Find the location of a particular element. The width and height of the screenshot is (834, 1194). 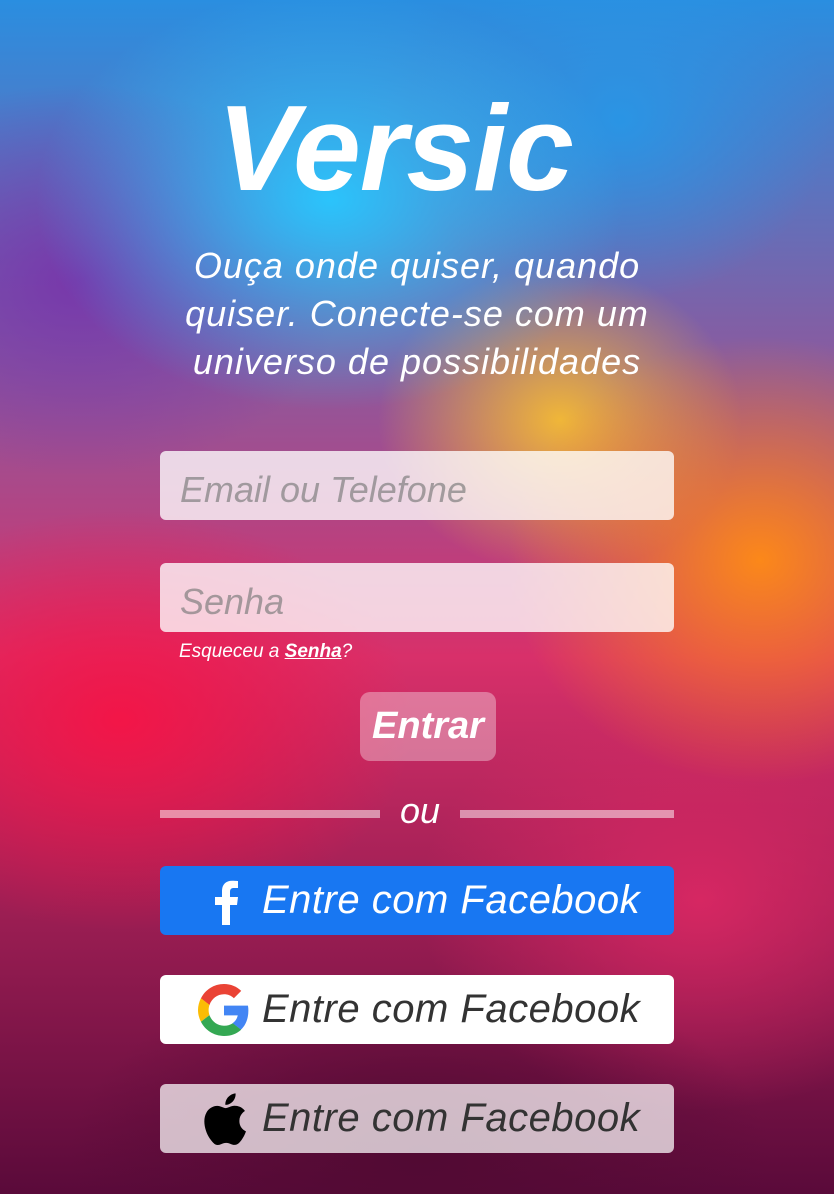

forgot-password: Esqueceu a Senha? is located at coordinates (265, 652).